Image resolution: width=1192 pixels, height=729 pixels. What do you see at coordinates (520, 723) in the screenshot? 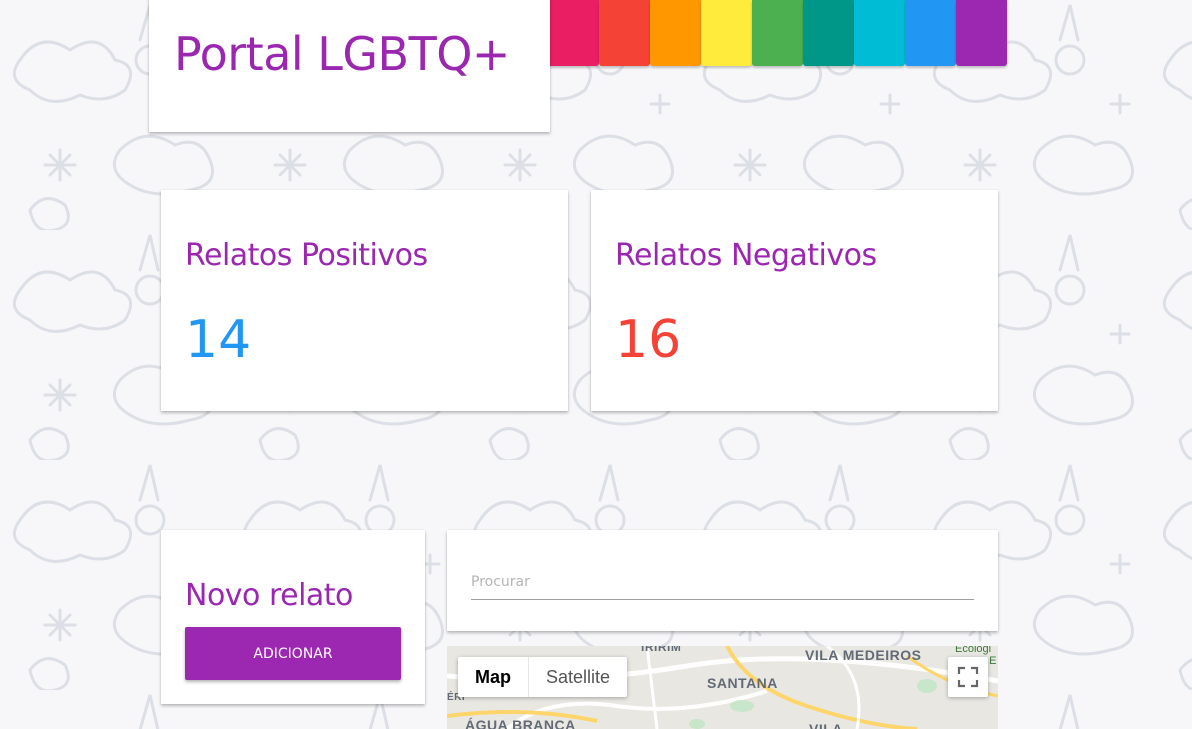
I see `map-label-agua-branca: ÁGUA BRANCA` at bounding box center [520, 723].